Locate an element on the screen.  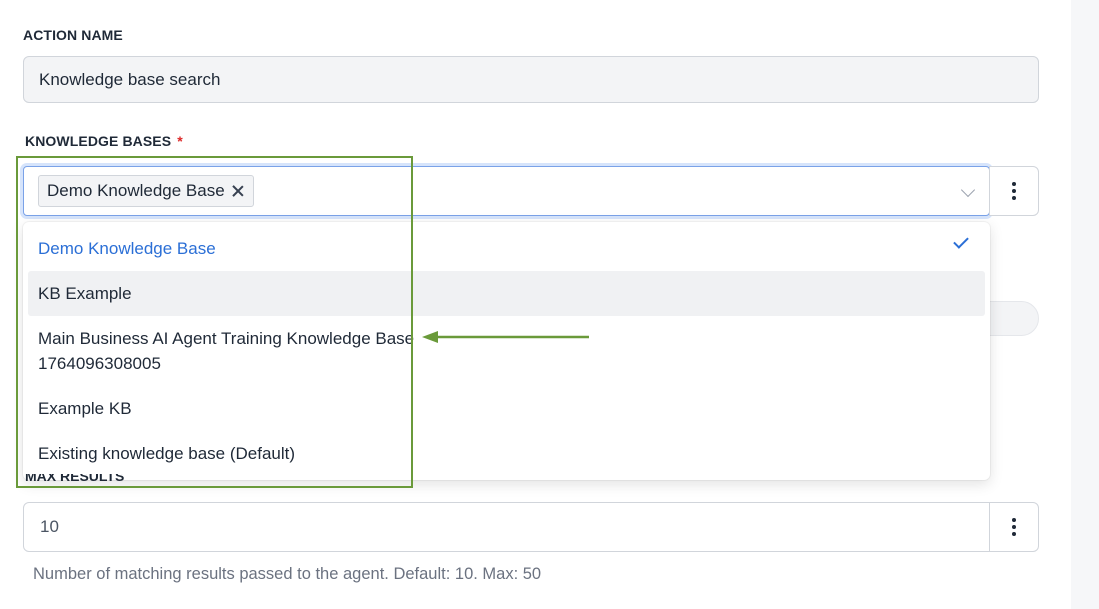
knowledge-bases-more-button is located at coordinates (1014, 191).